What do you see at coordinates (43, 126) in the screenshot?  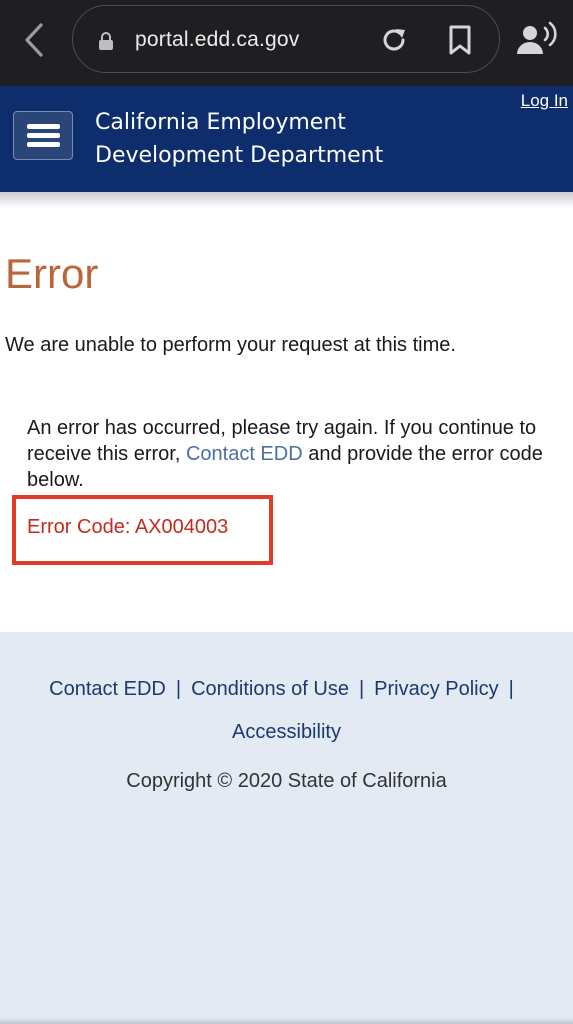 I see `hamburger-icon` at bounding box center [43, 126].